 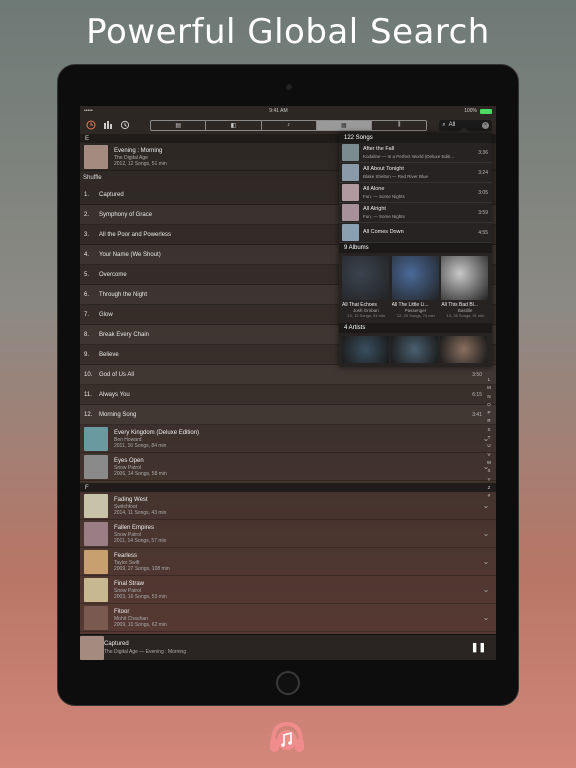 What do you see at coordinates (87, 314) in the screenshot?
I see `track-number: 7.` at bounding box center [87, 314].